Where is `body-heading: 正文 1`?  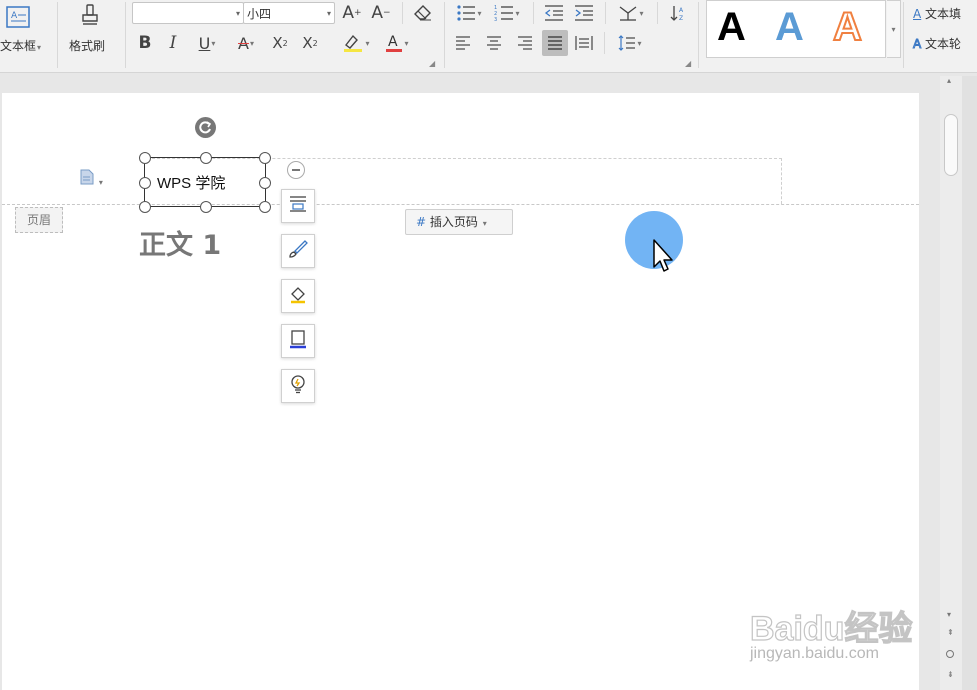 body-heading: 正文 1 is located at coordinates (180, 242).